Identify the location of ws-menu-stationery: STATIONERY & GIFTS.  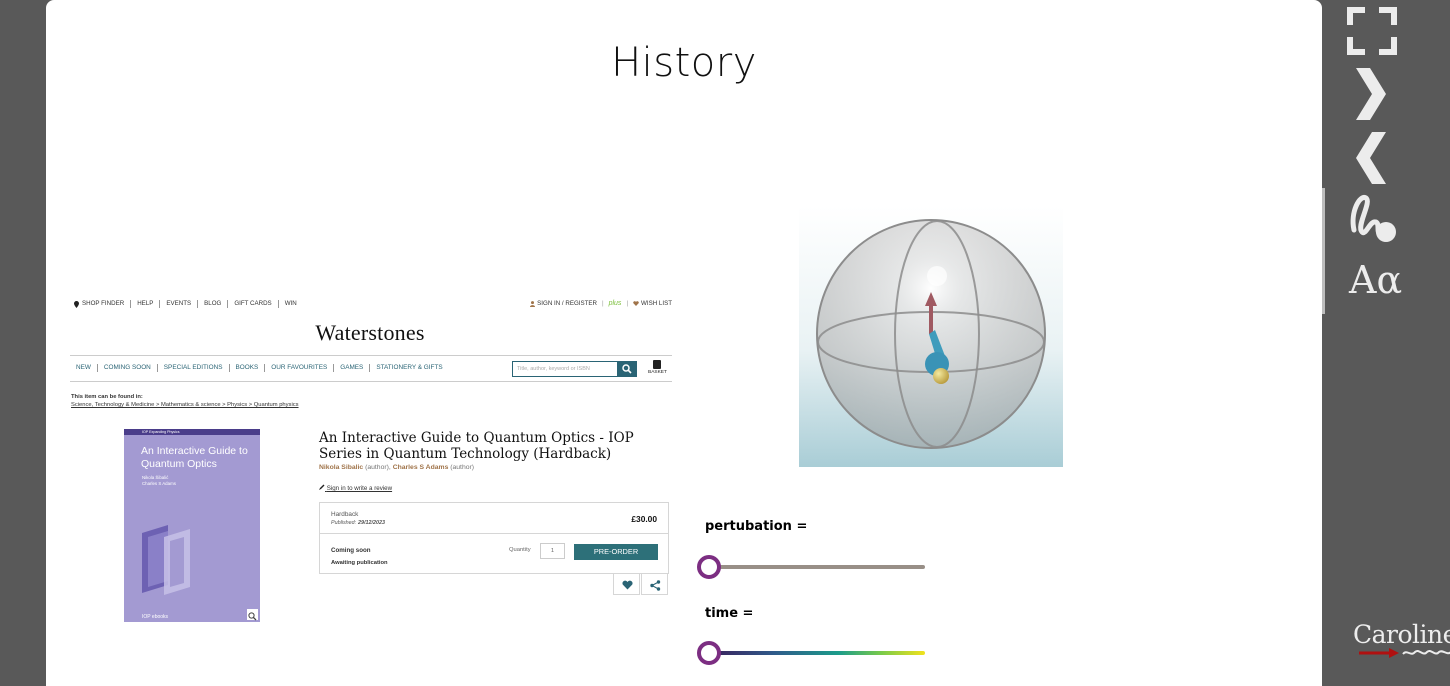
(409, 367).